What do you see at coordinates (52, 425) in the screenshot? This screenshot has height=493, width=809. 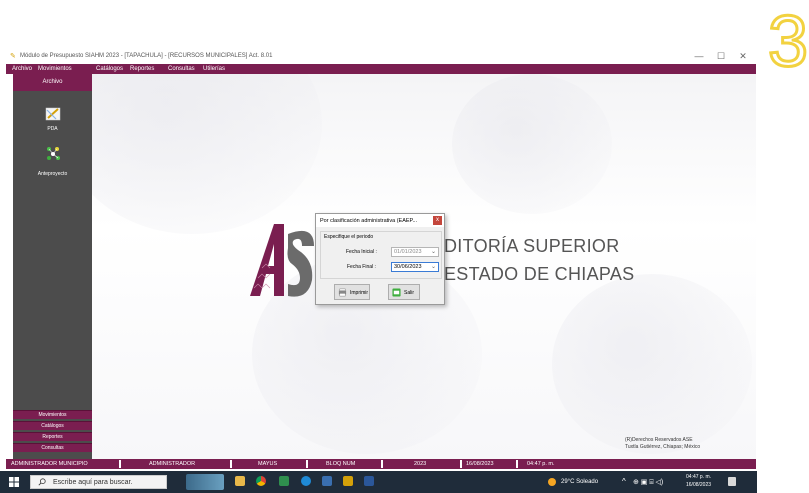 I see `sidebar-section-catalogos: Catálogos` at bounding box center [52, 425].